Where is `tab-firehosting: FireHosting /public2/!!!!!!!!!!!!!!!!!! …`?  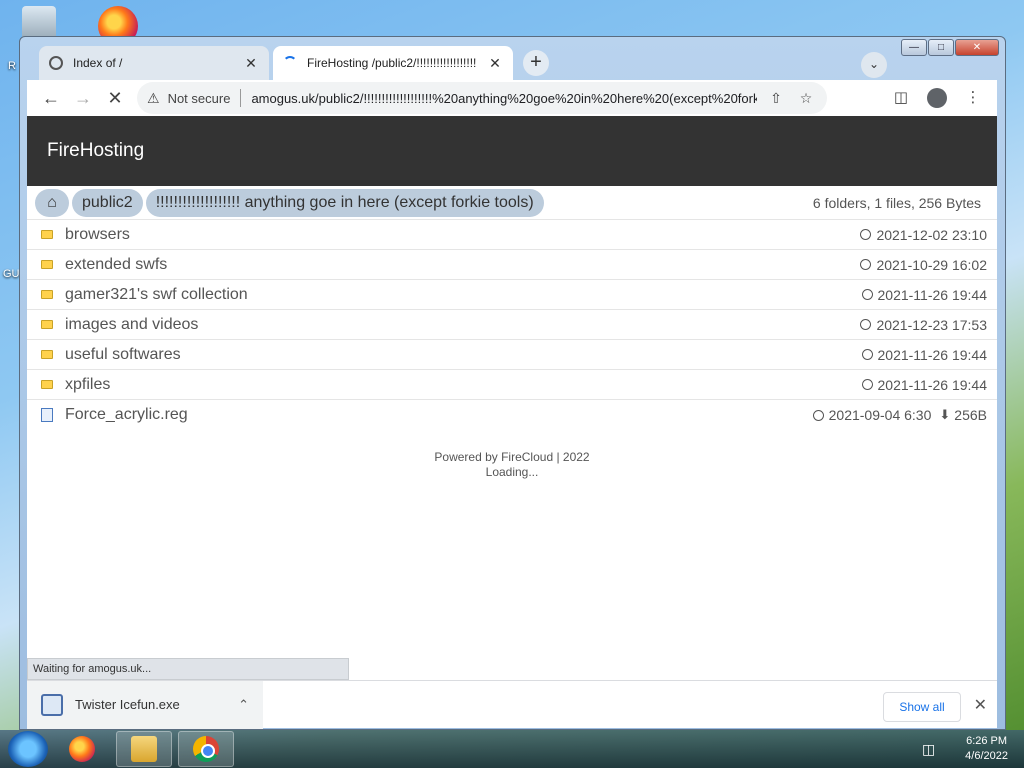
tab-firehosting: FireHosting /public2/!!!!!!!!!!!!!!!!!! … is located at coordinates (393, 63).